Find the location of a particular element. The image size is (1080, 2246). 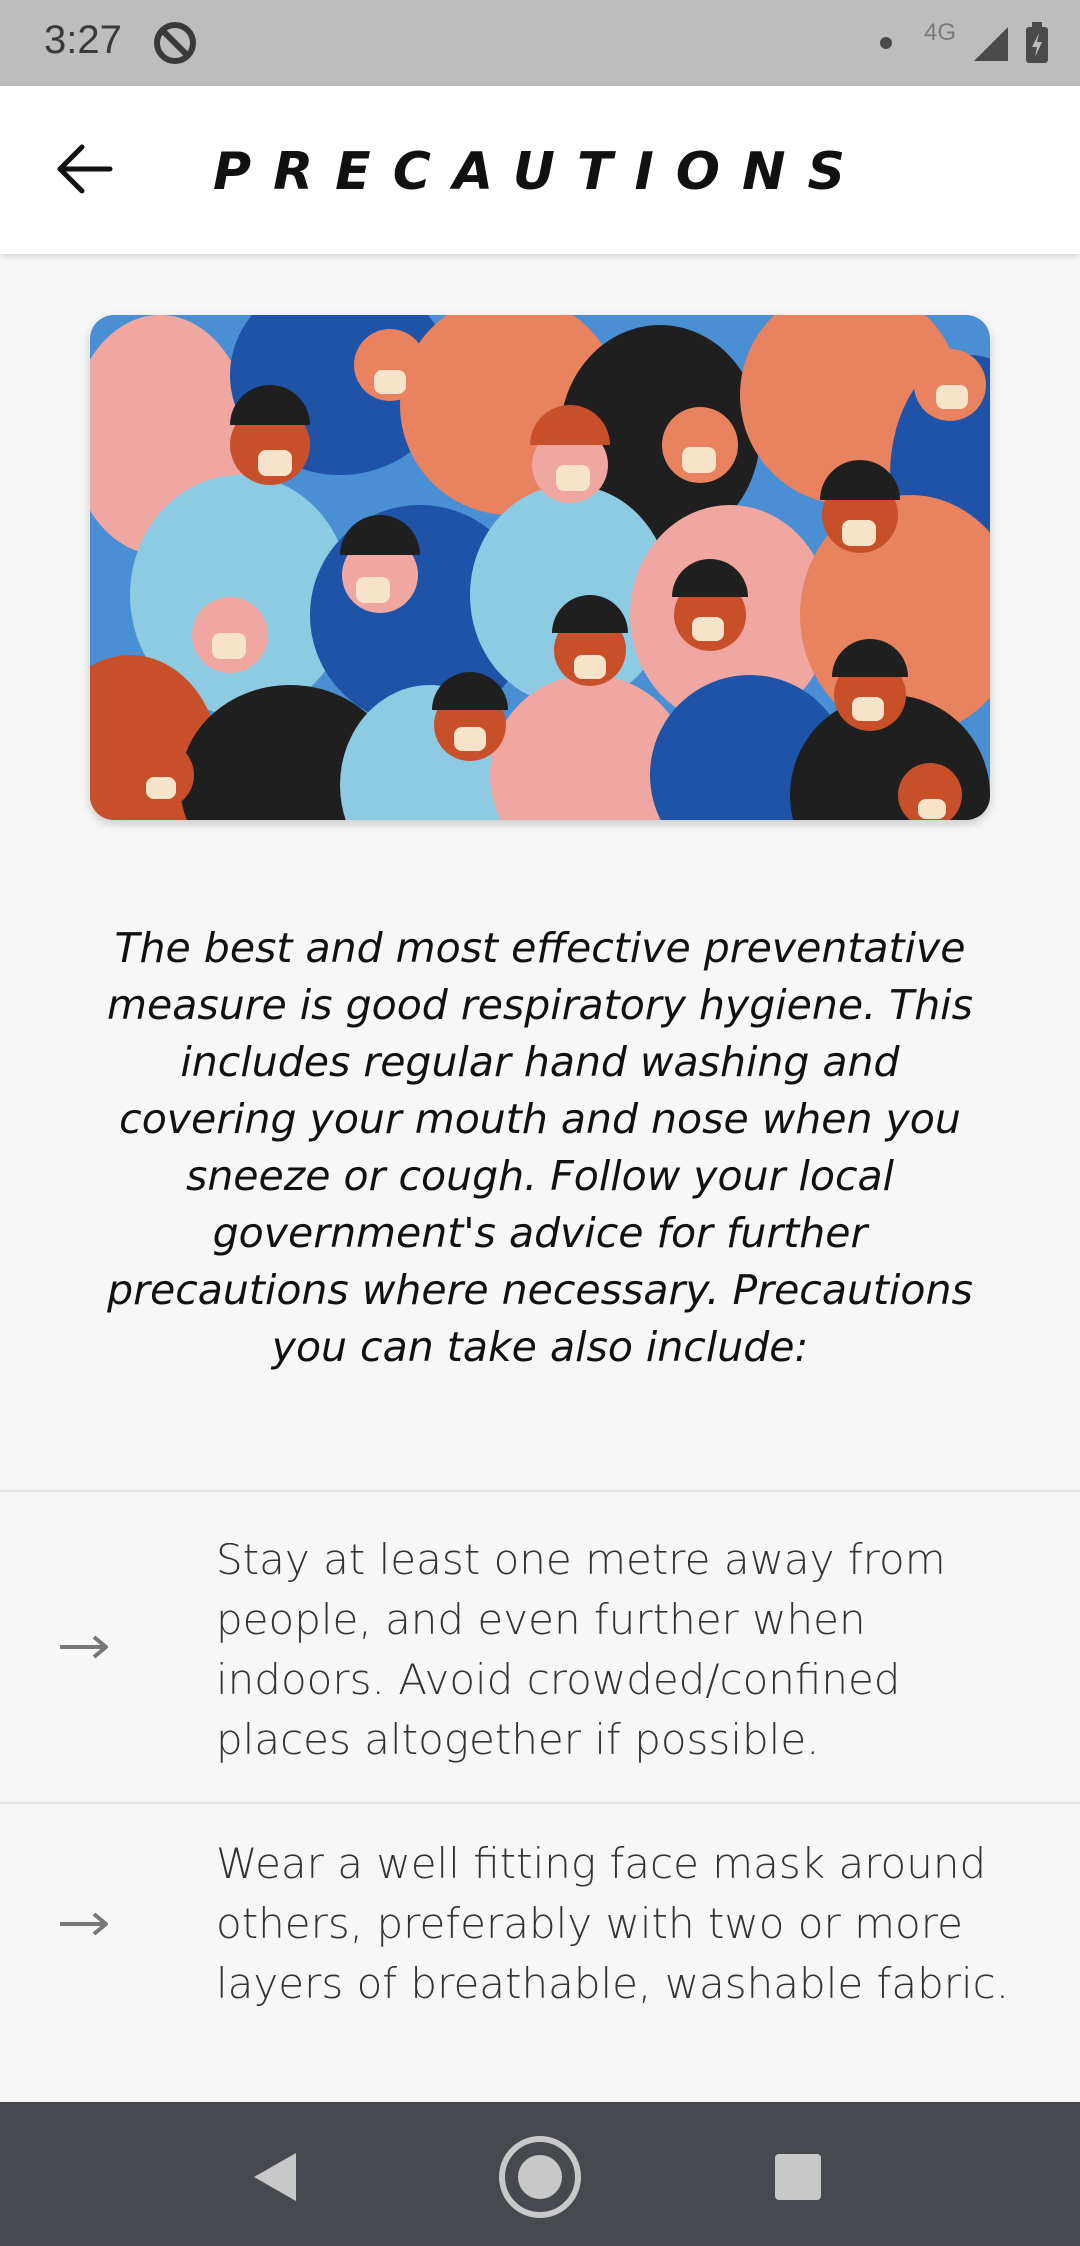

do-not-disturb-icon is located at coordinates (175, 43).